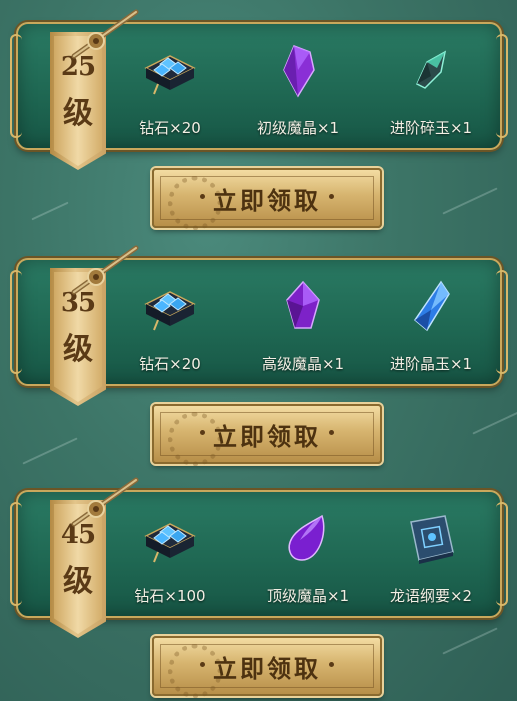 Image resolution: width=517 pixels, height=701 pixels. I want to click on reward-item: 进阶碎玉×1, so click(431, 84).